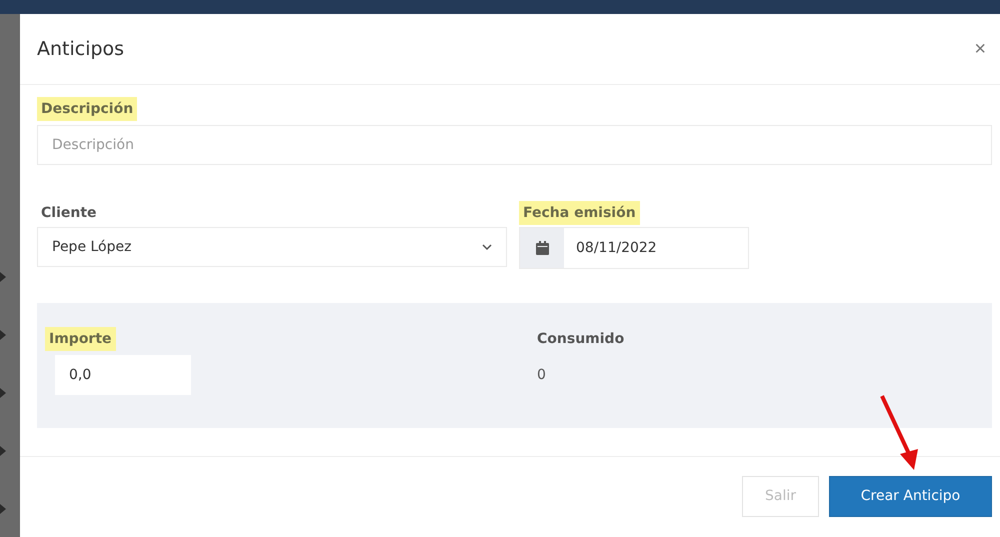  What do you see at coordinates (272, 247) in the screenshot?
I see `client-select: Pepe López` at bounding box center [272, 247].